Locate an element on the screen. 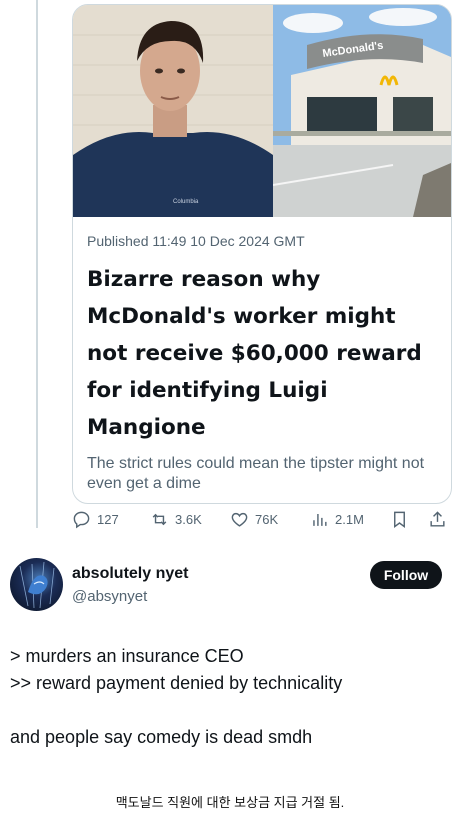 The width and height of the screenshot is (460, 824). thread-line is located at coordinates (37, 264).